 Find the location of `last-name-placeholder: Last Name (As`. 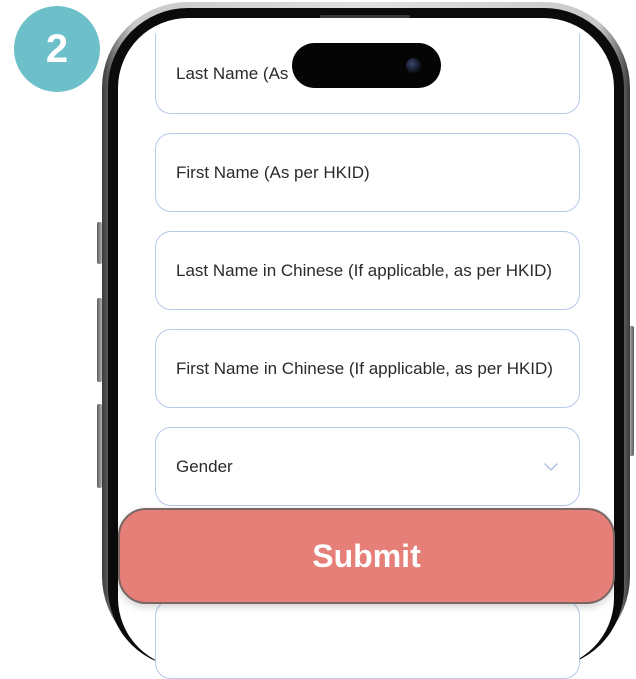

last-name-placeholder: Last Name (As is located at coordinates (232, 73).